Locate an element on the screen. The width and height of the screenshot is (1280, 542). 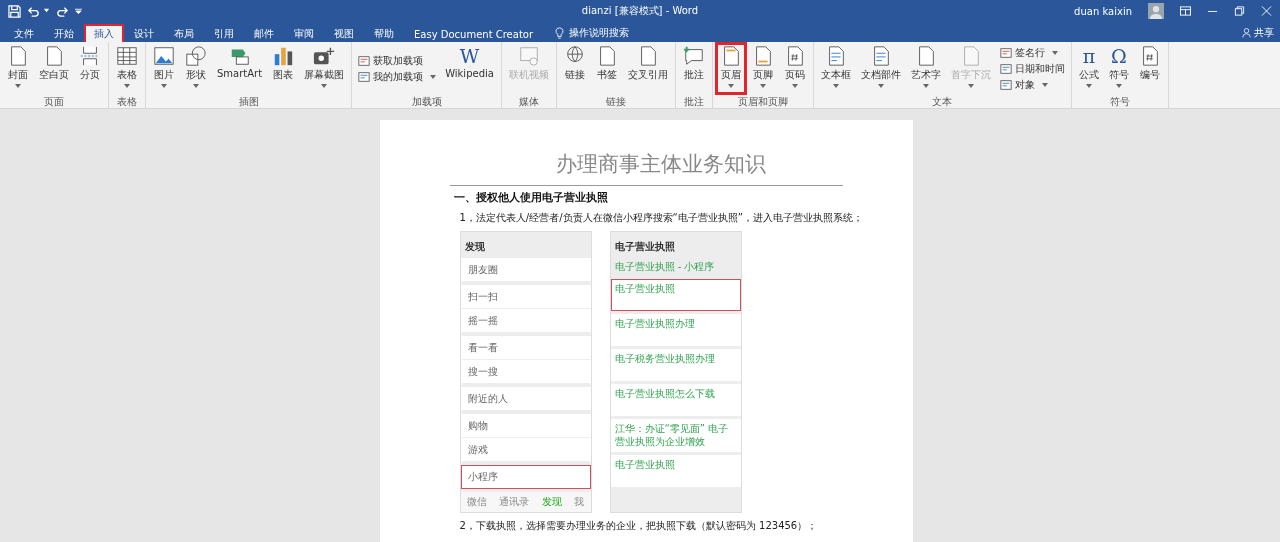
ribbon-button: 形状 is located at coordinates (196, 68).